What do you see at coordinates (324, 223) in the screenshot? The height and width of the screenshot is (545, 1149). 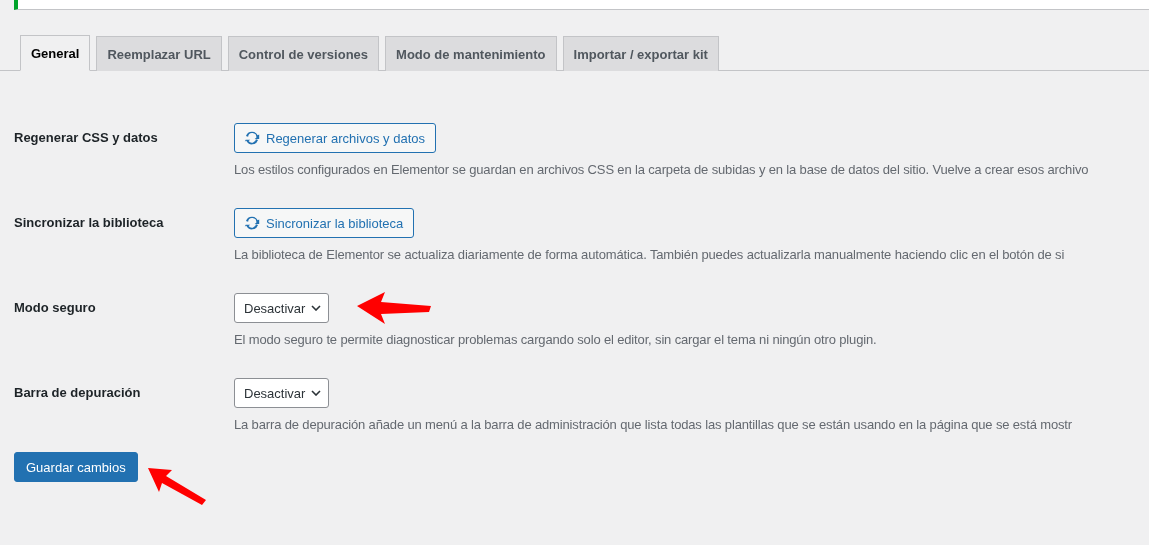 I see `sync-button: Sincronizar la biblioteca` at bounding box center [324, 223].